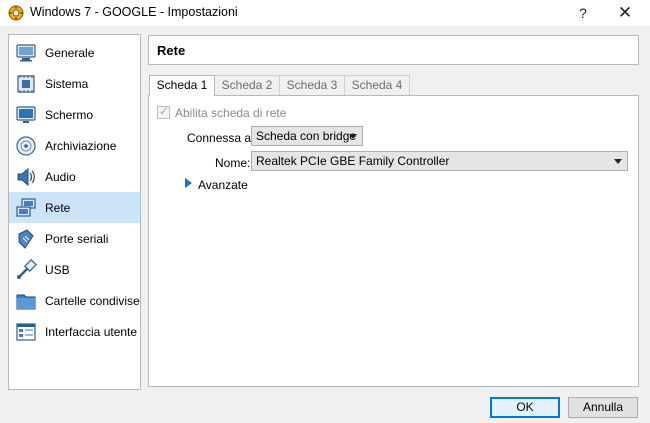 The width and height of the screenshot is (650, 423). Describe the element at coordinates (353, 161) in the screenshot. I see `adapter-name-value: Realtek PCIe GBE Family Controller` at that location.